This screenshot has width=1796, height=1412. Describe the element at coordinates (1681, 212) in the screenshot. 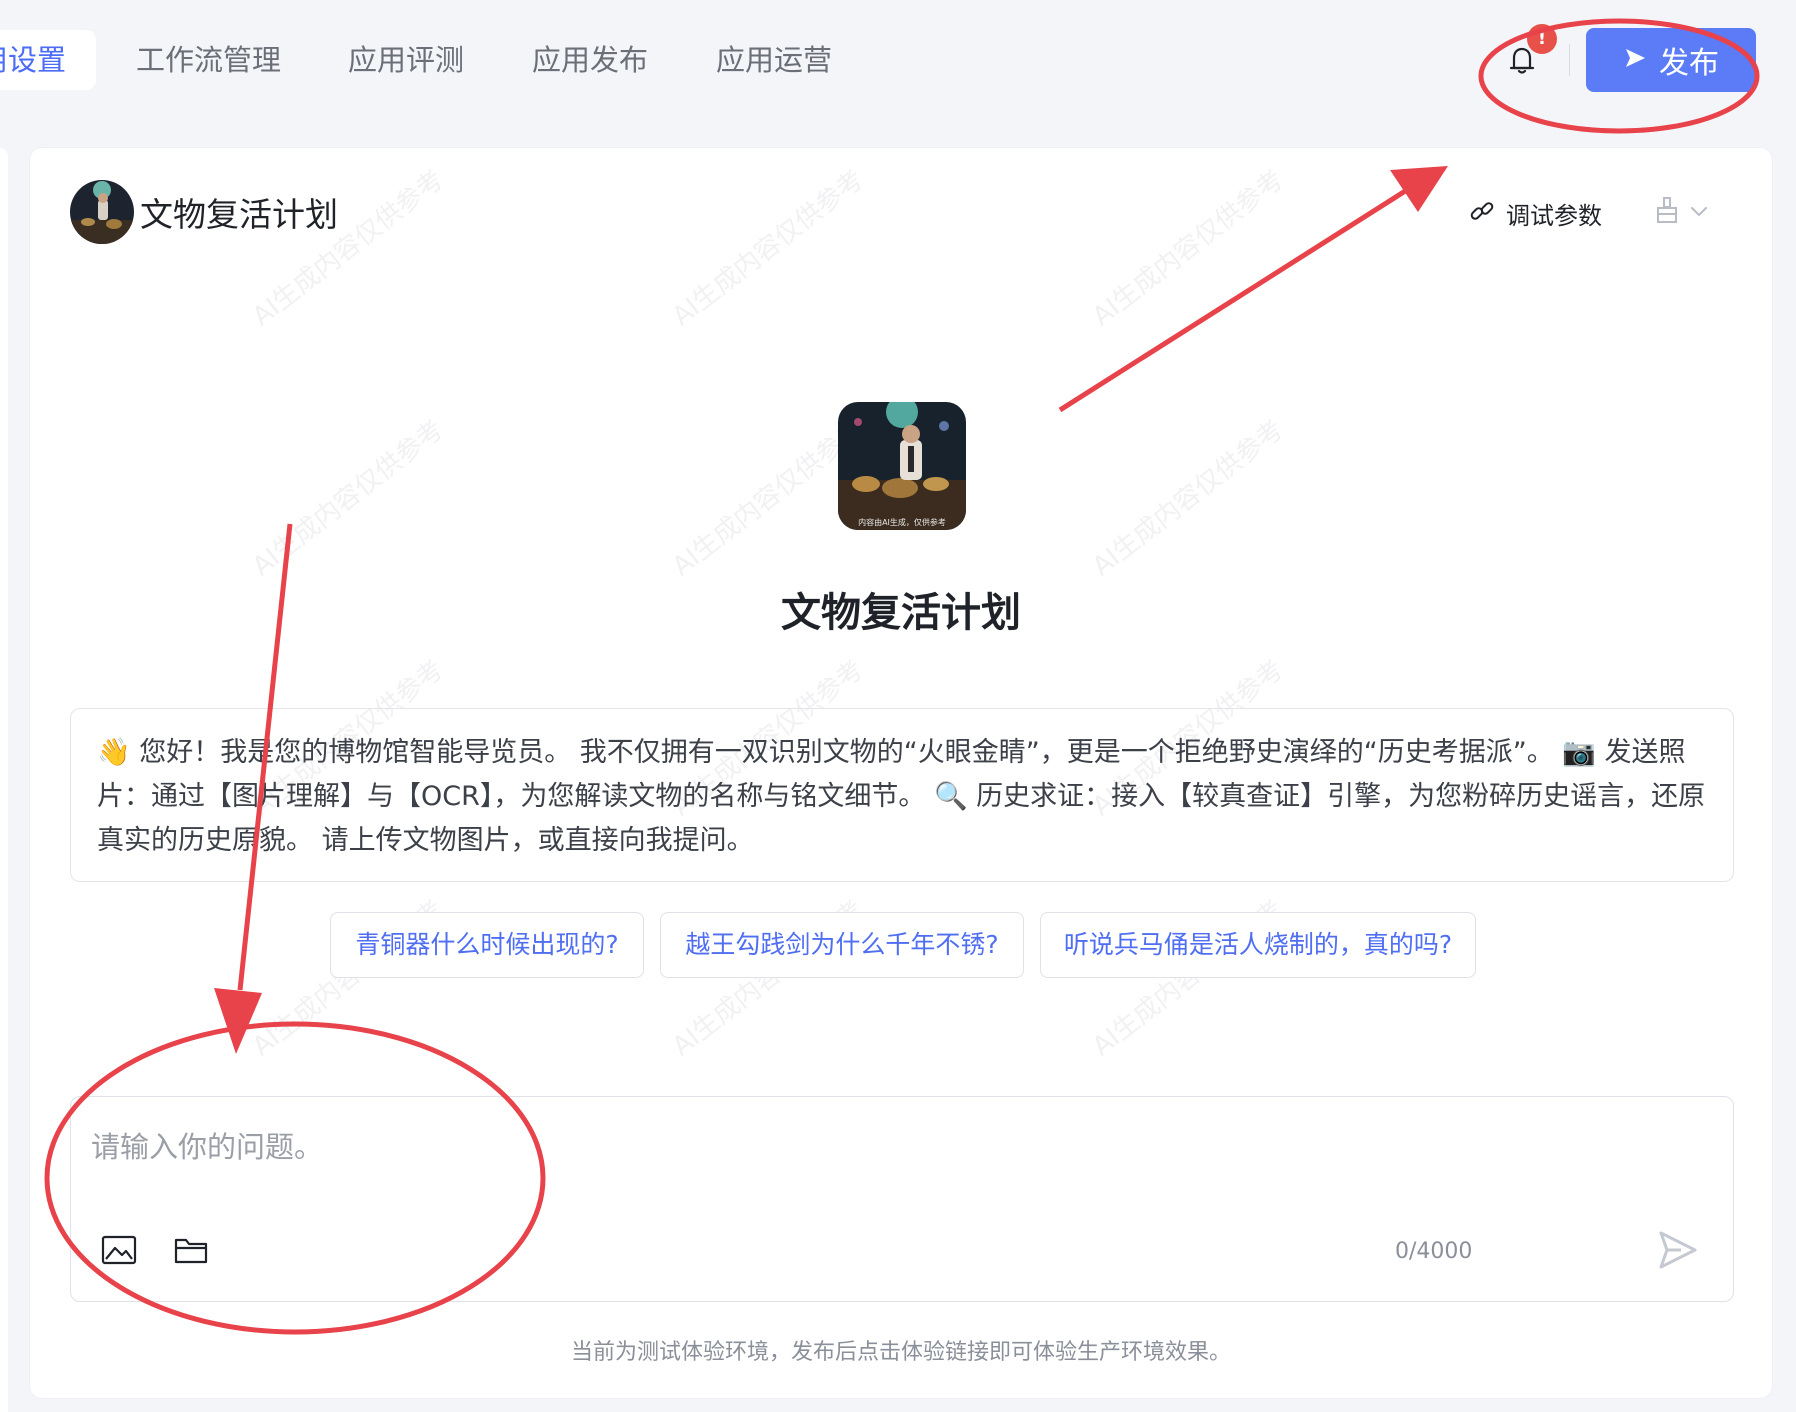

I see `clear-history-dropdown` at that location.